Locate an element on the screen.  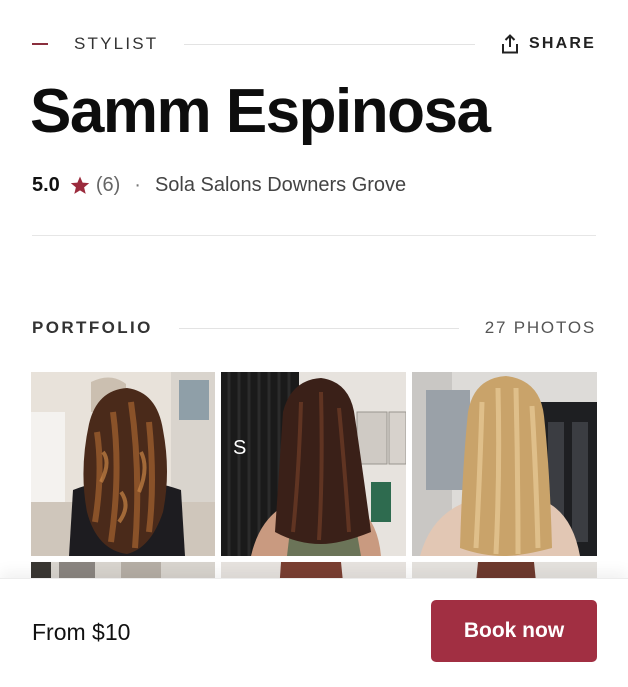
stylist-meta: 5.0 (6) · Sola Salons Downers Grove is located at coordinates (219, 185).